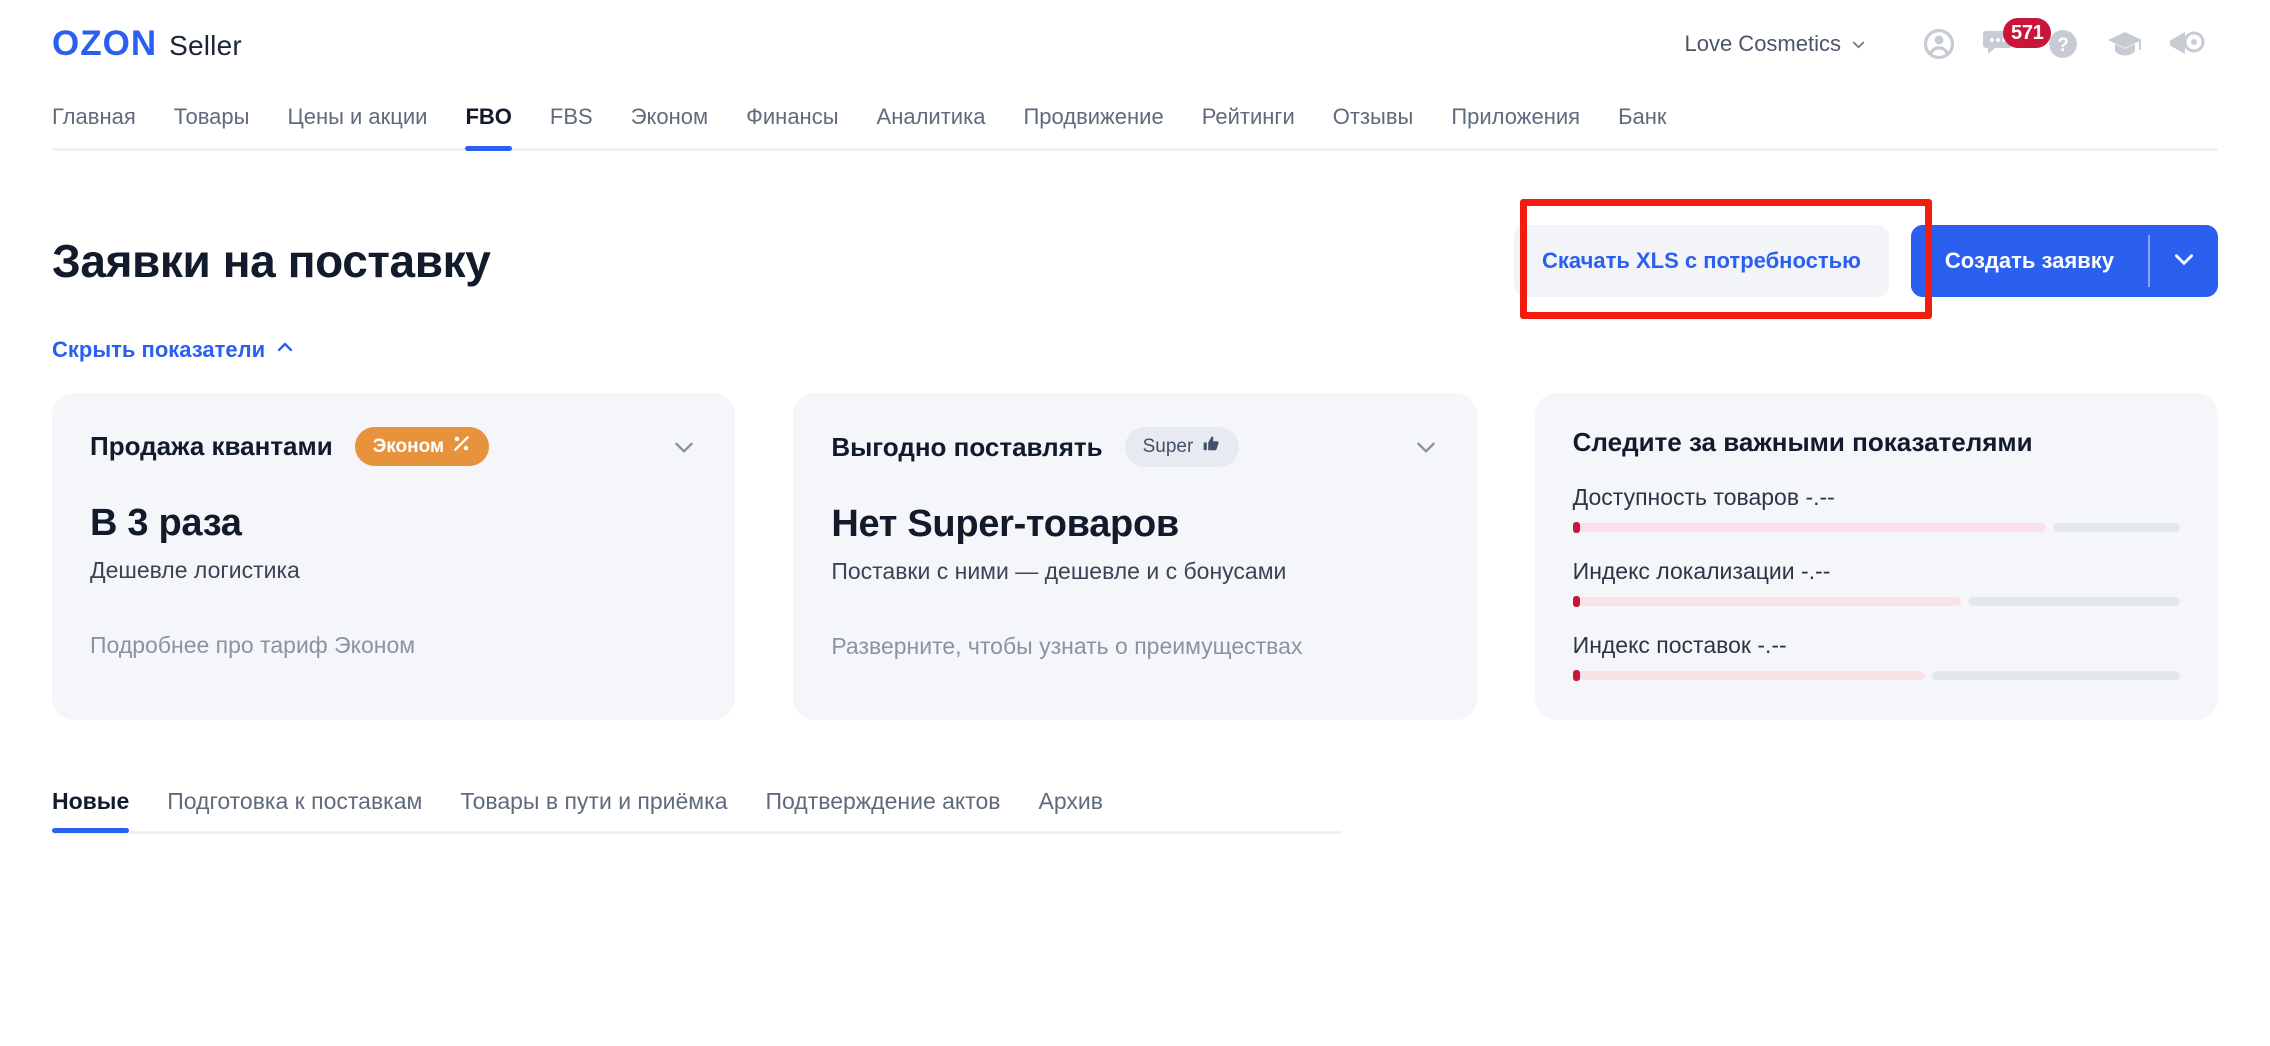 Image resolution: width=2270 pixels, height=1046 pixels. I want to click on brand-ozon-text: OZON, so click(105, 43).